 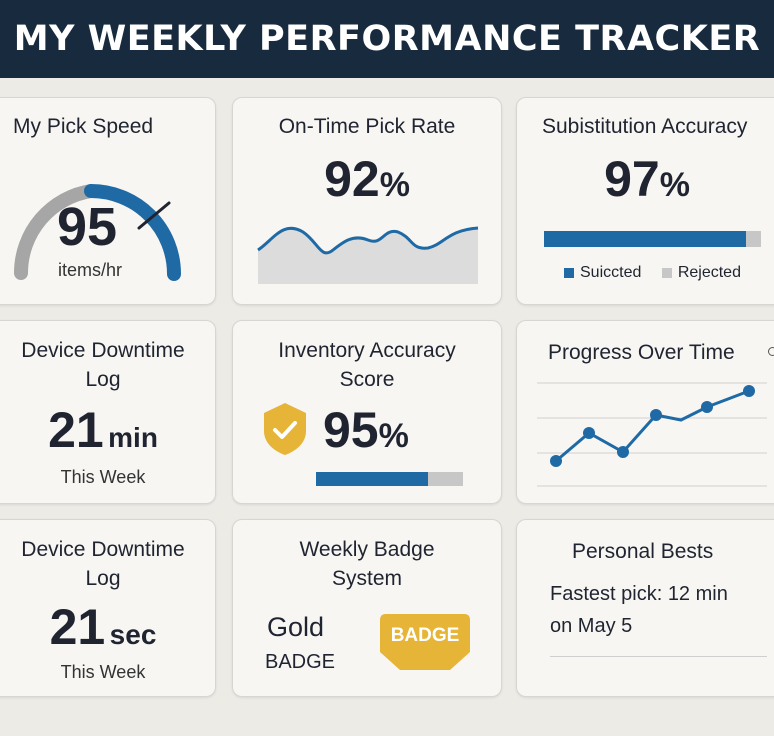 What do you see at coordinates (425, 635) in the screenshot?
I see `badge-label: BADGE` at bounding box center [425, 635].